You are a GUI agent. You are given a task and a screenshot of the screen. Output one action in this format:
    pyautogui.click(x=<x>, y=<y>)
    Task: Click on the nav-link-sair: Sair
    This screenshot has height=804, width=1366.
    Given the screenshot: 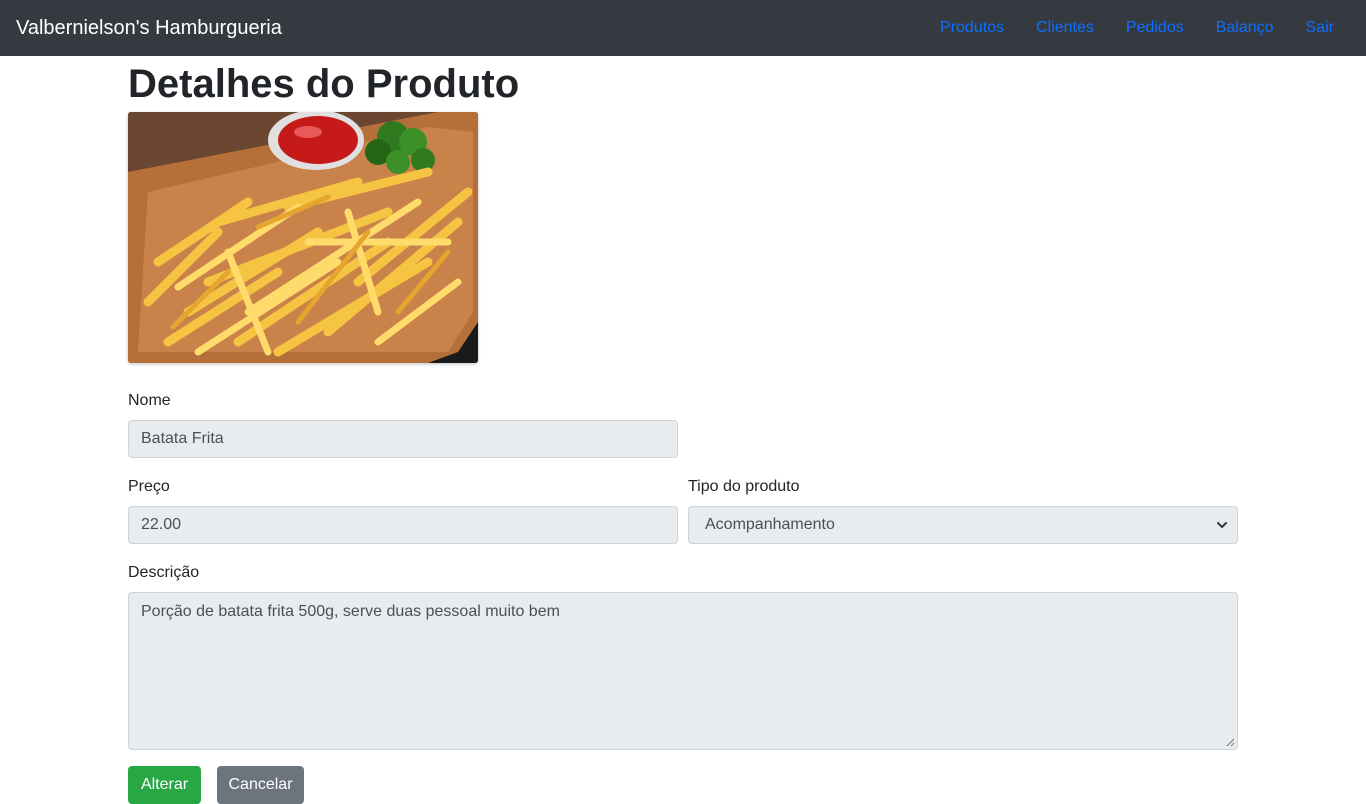 What is the action you would take?
    pyautogui.click(x=1320, y=28)
    